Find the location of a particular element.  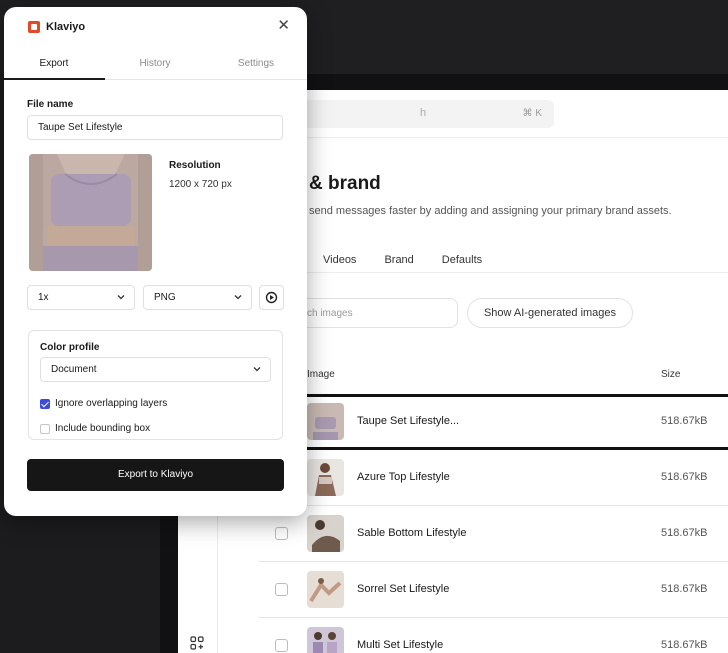

resolution-value: 1200 x 720 px is located at coordinates (200, 184).